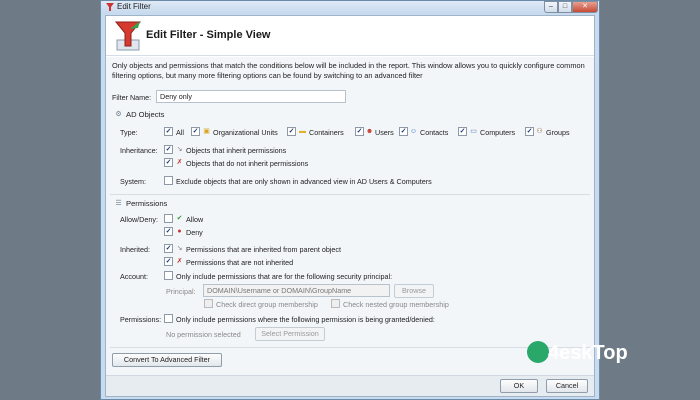 The height and width of the screenshot is (400, 700). Describe the element at coordinates (203, 334) in the screenshot. I see `no-permission-label: No permission selected` at that location.